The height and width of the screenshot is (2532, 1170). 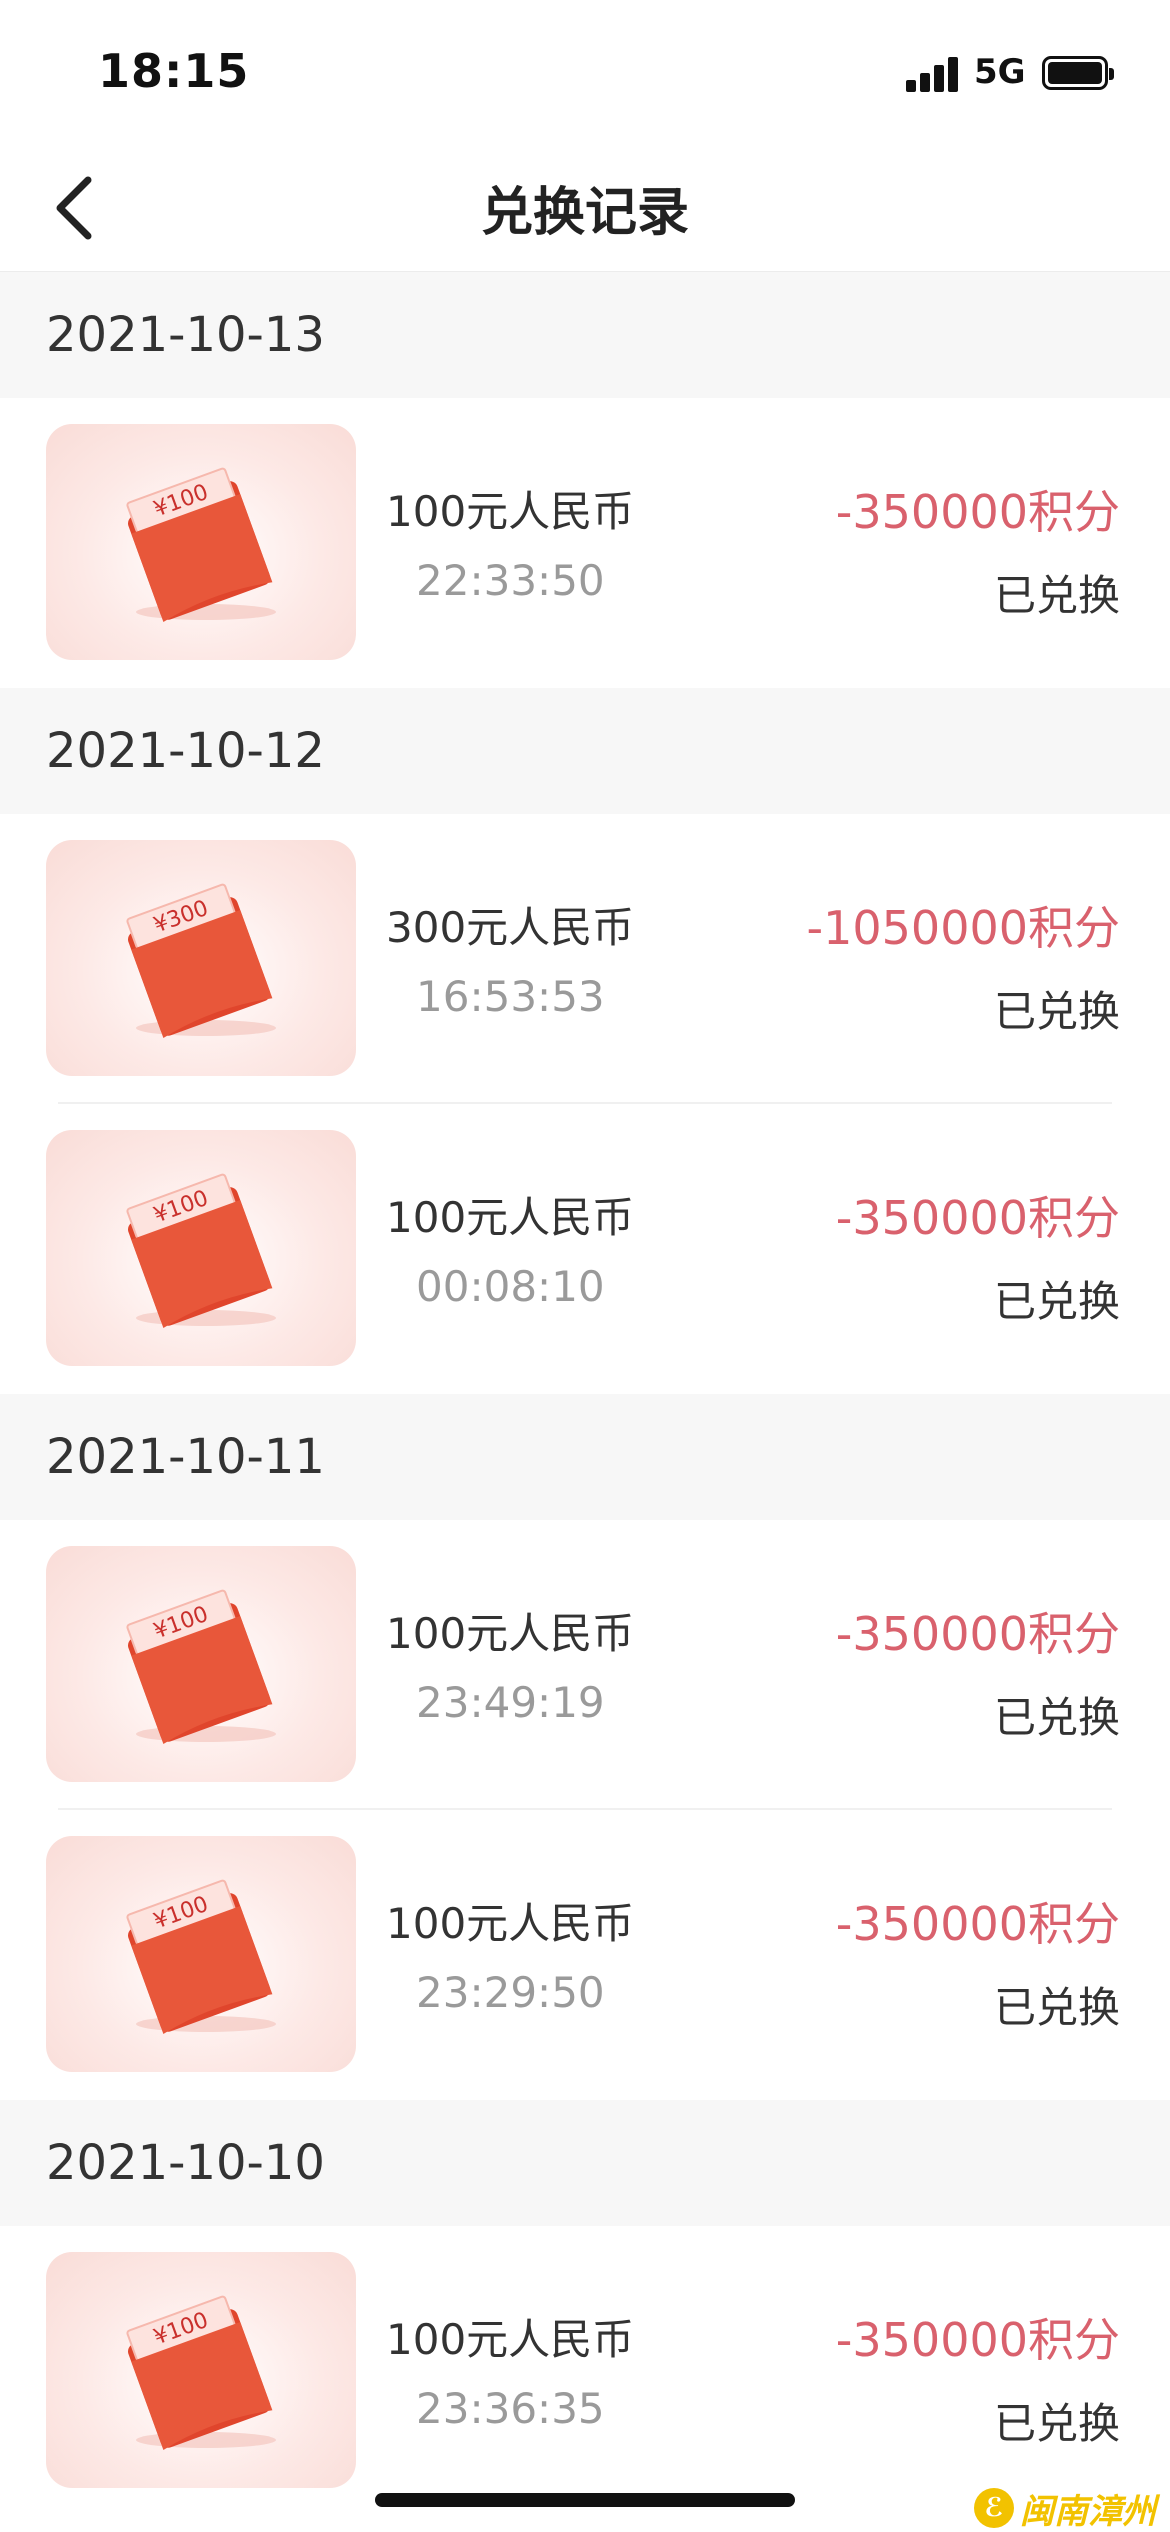 What do you see at coordinates (585, 1249) in the screenshot?
I see `record-item: ¥100 100元人民币 00:08:10 -350000积分 已兑换` at bounding box center [585, 1249].